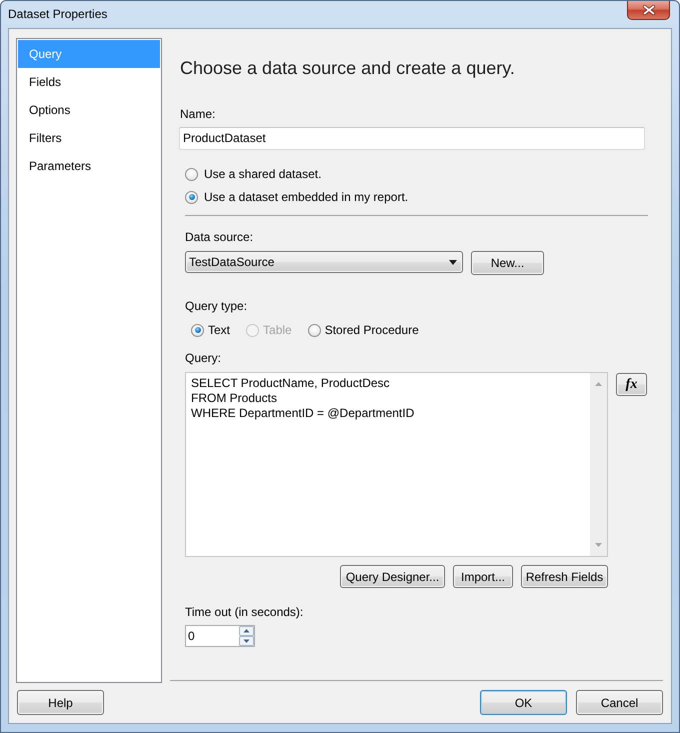  Describe the element at coordinates (216, 306) in the screenshot. I see `query-type-label: Query type:` at that location.